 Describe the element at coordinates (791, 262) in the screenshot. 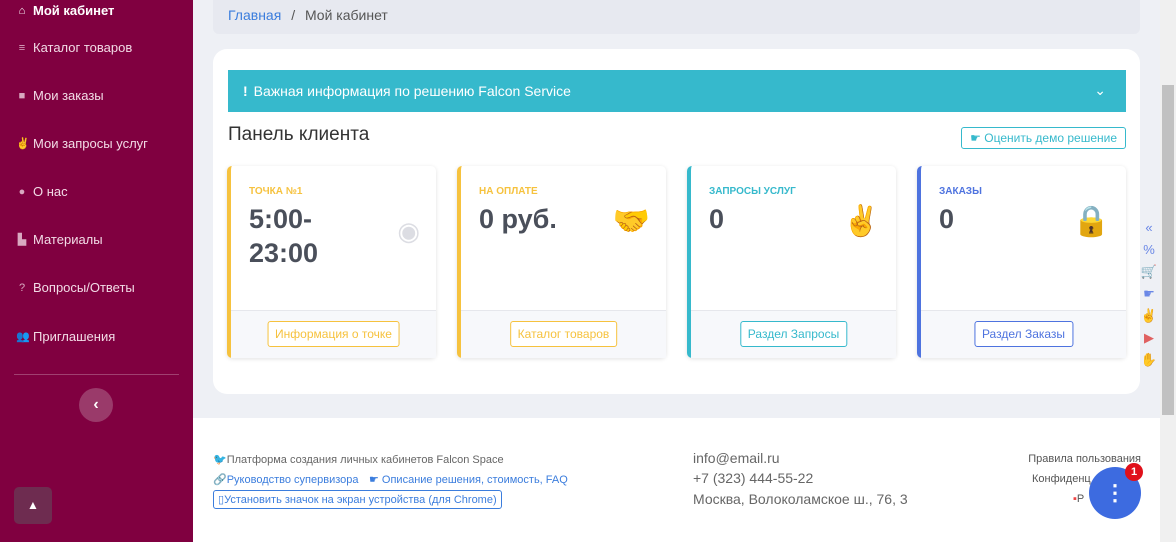

I see `card-requests: ЗАПРОСЫ УСЛУГ 0 ✌ Раздел Запросы` at that location.